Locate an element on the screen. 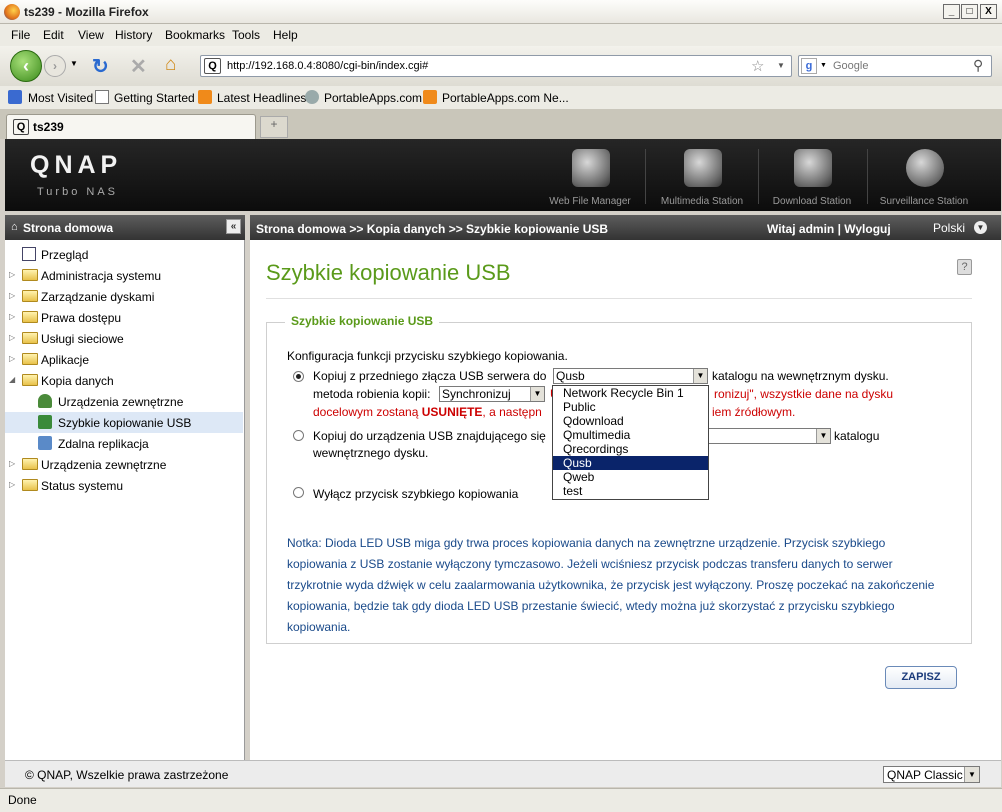  app-label: Download Station is located at coordinates (812, 201).